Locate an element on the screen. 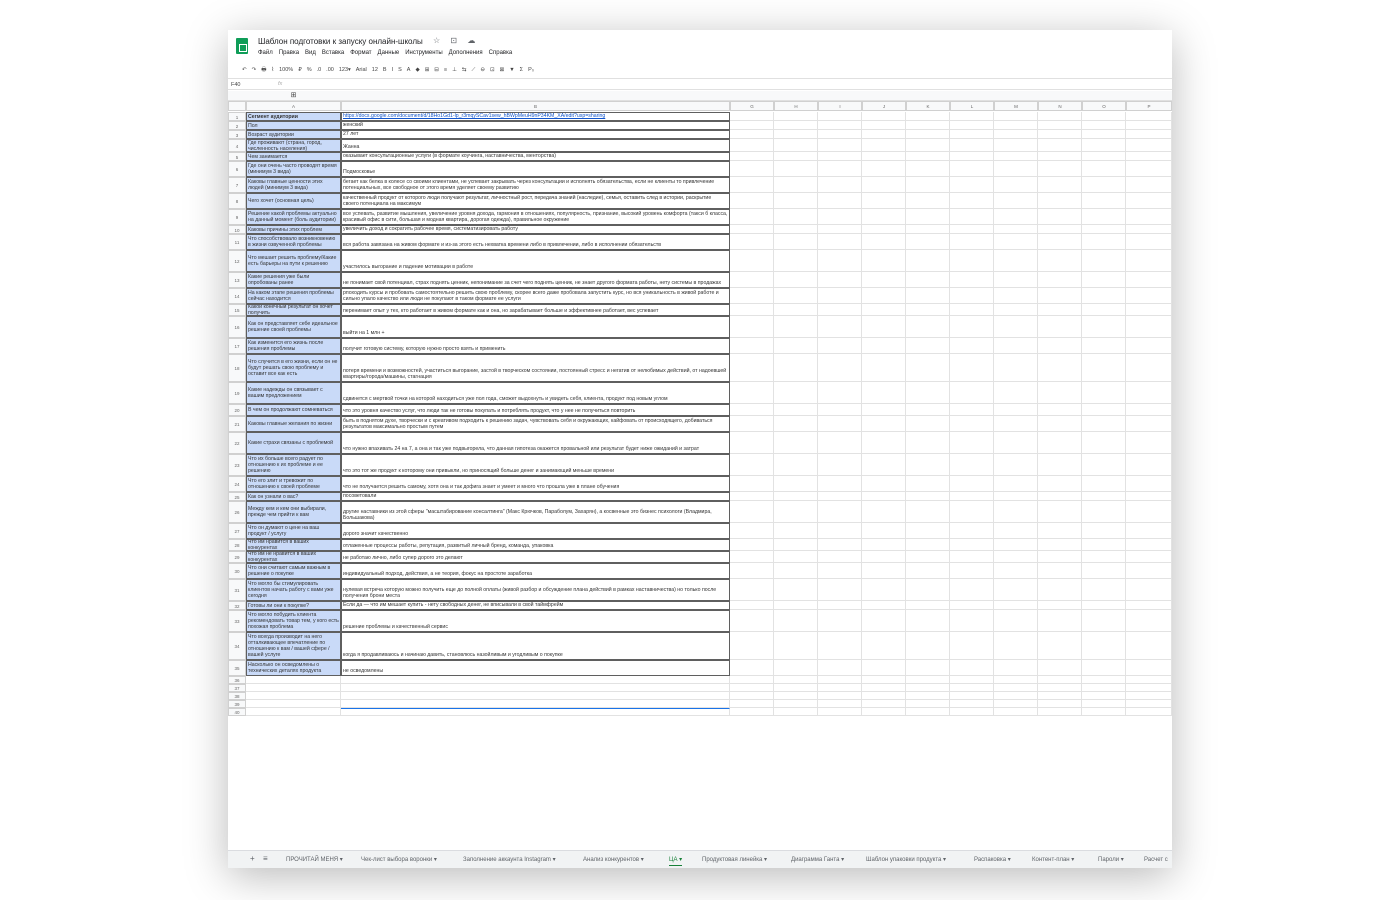 The image size is (1400, 900). menu-item: Формат is located at coordinates (360, 53).